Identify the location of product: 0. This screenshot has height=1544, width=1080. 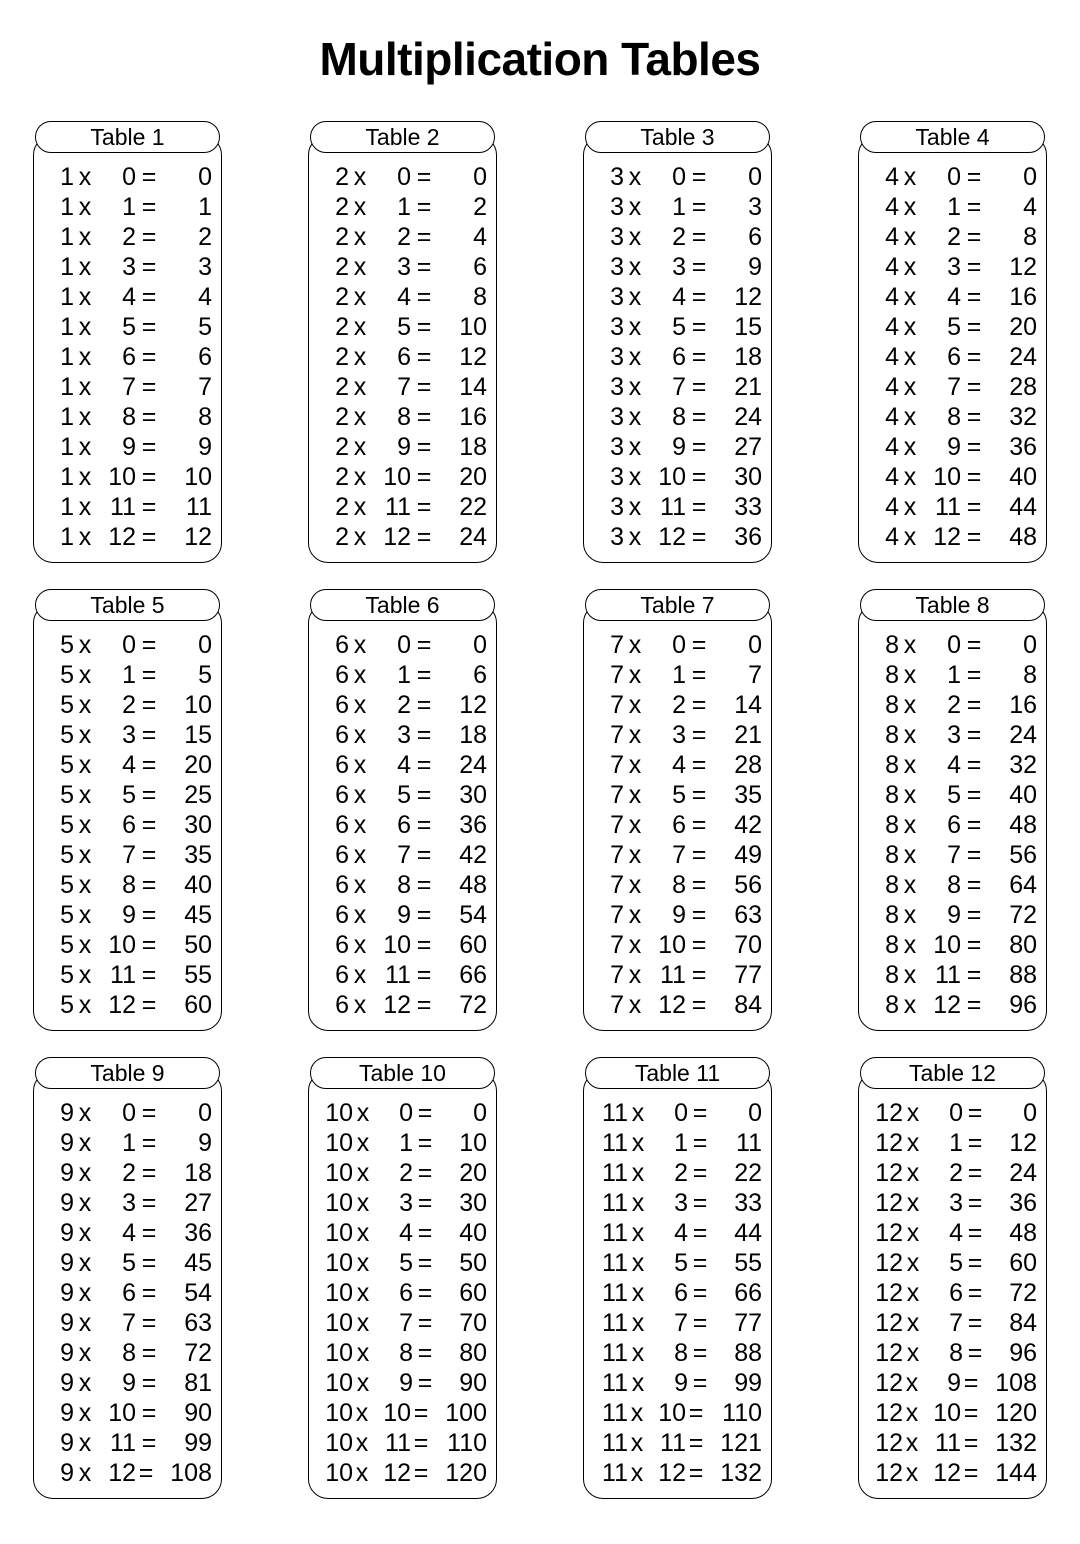
(480, 645).